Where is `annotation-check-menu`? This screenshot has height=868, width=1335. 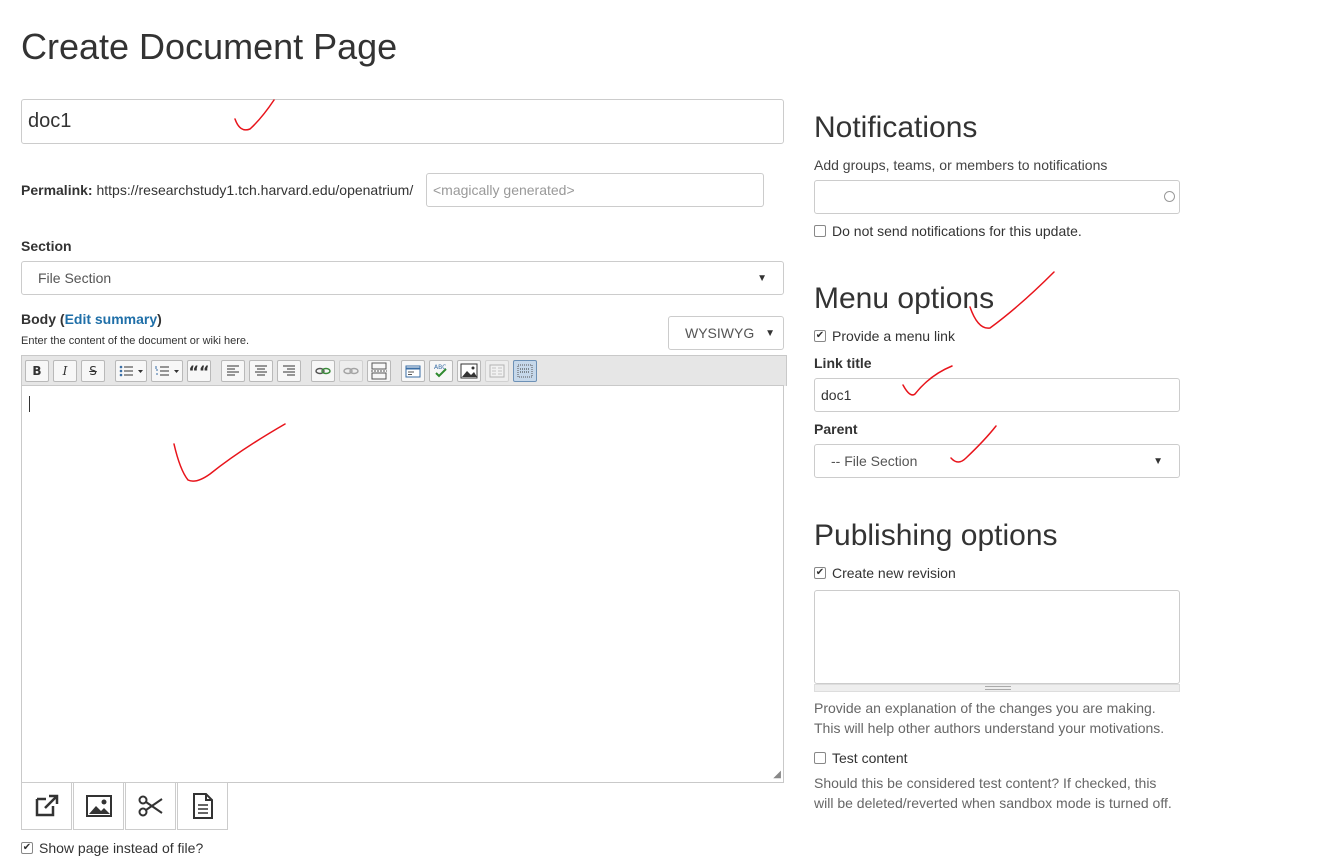 annotation-check-menu is located at coordinates (1012, 300).